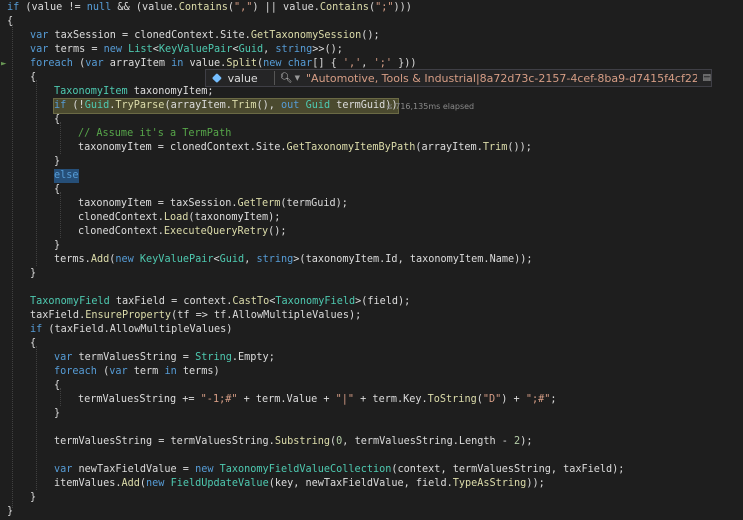 The width and height of the screenshot is (743, 520). What do you see at coordinates (297, 78) in the screenshot?
I see `chevron-down-icon: ▼` at bounding box center [297, 78].